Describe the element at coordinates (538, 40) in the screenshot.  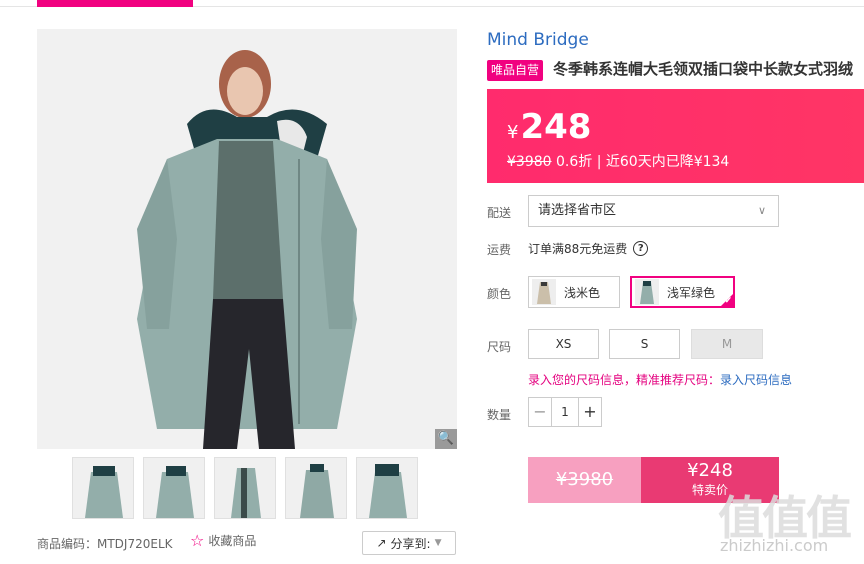
I see `brand-link: Mind Bridge` at that location.